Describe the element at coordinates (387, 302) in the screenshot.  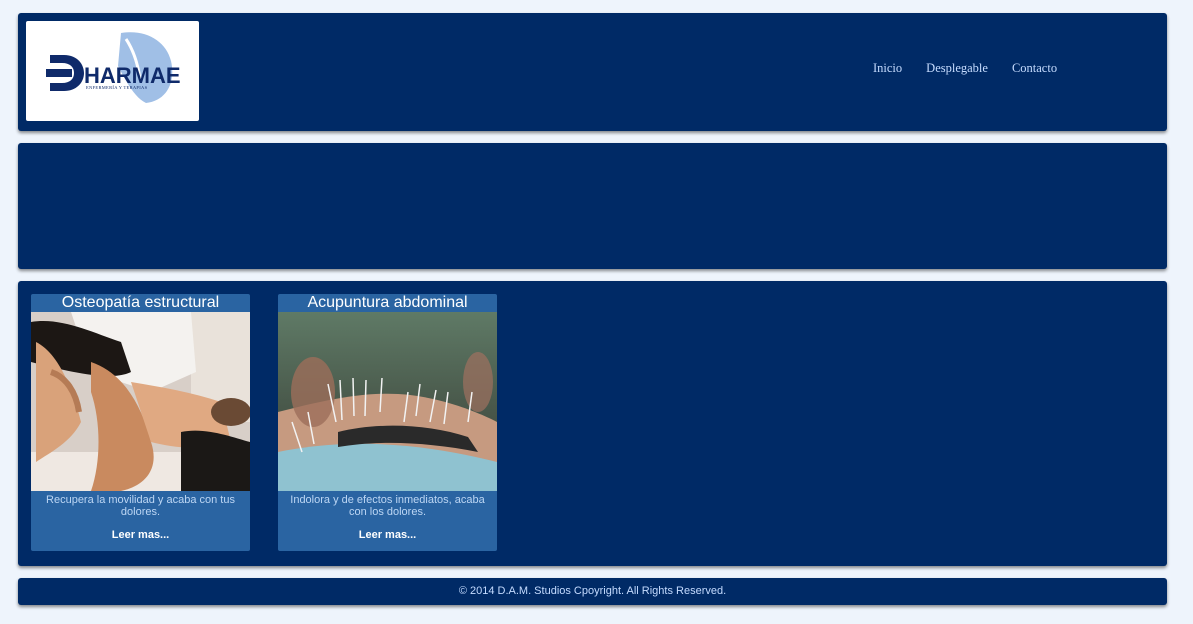
I see `card-title: Acupuntura abdominal` at that location.